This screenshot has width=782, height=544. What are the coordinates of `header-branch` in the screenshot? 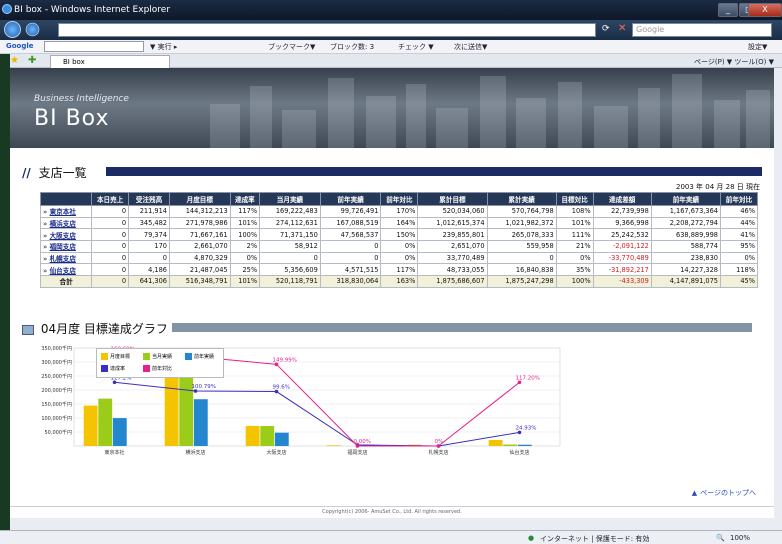 It's located at (66, 199).